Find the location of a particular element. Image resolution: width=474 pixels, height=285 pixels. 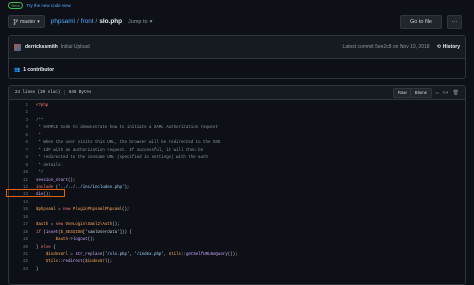

commit-author: derrickssmith is located at coordinates (41, 47).